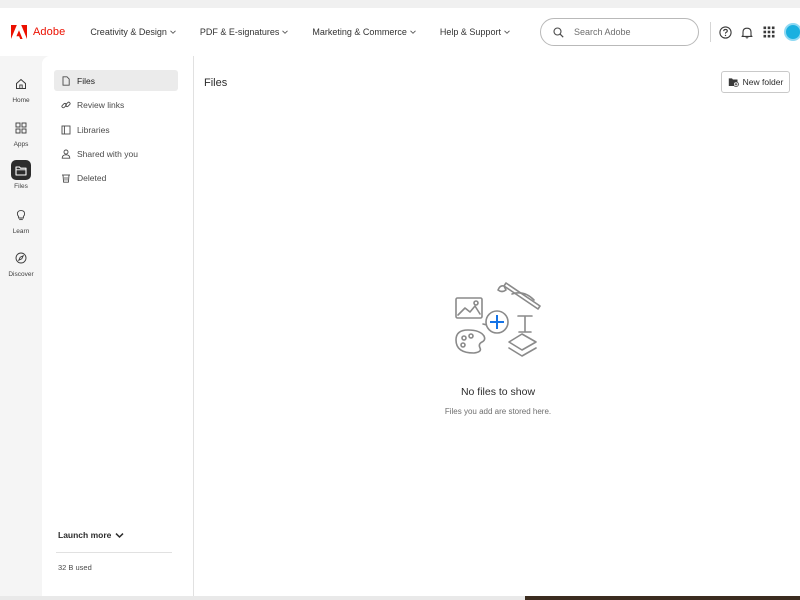  Describe the element at coordinates (49, 32) in the screenshot. I see `brand-name: Adobe` at that location.